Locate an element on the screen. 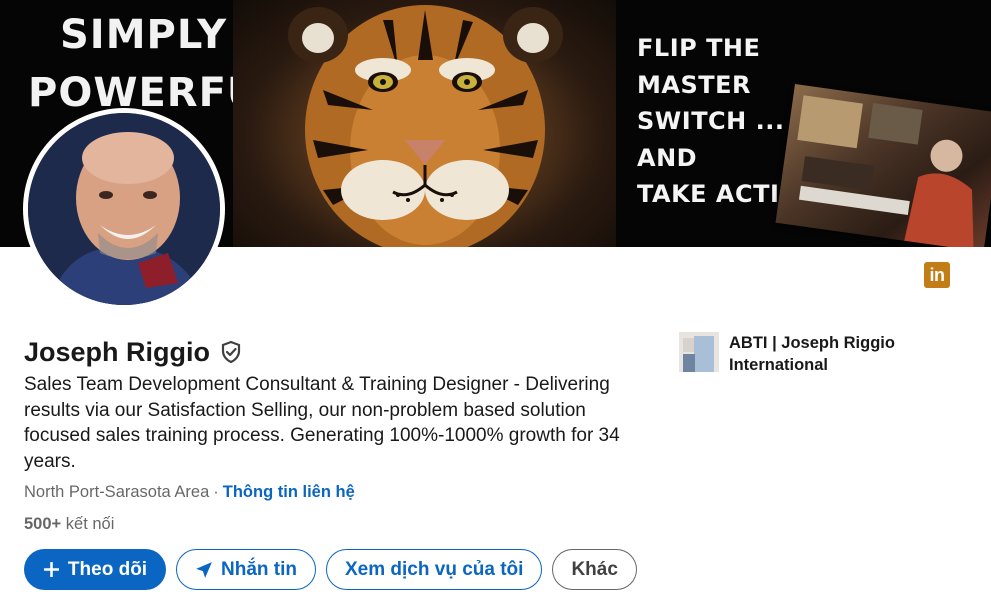 The height and width of the screenshot is (612, 991). company-name: ABTI | Joseph Riggio International is located at coordinates (812, 354).